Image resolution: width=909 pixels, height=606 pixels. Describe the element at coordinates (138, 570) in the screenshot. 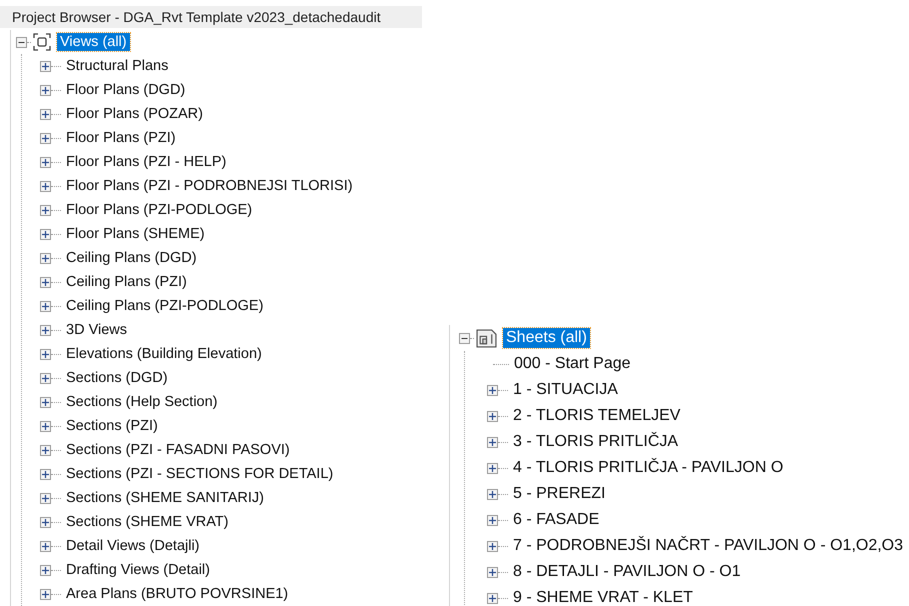

I see `tree-item: Drafting Views (Detail)` at that location.